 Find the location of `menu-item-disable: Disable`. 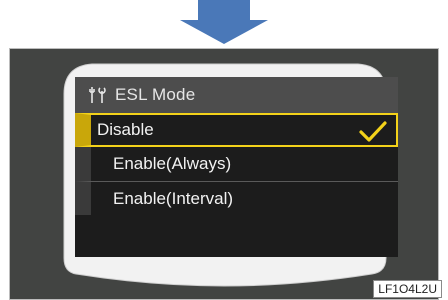

menu-item-disable: Disable is located at coordinates (236, 130).